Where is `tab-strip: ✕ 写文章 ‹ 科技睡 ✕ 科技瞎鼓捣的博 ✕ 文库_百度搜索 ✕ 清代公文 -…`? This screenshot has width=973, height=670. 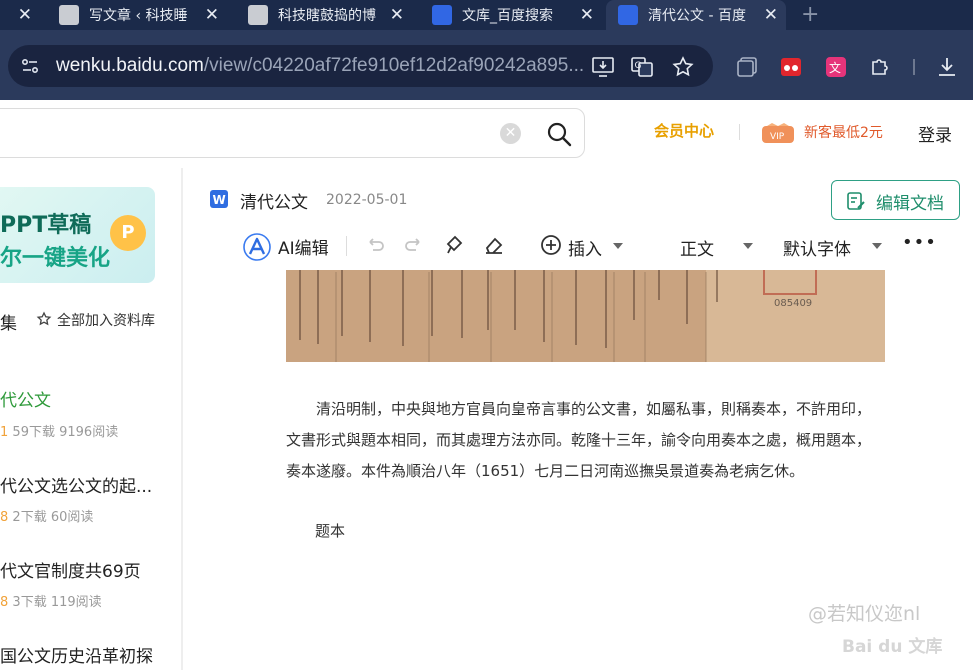
tab-strip: ✕ 写文章 ‹ 科技睡 ✕ 科技瞎鼓捣的博 ✕ 文库_百度搜索 ✕ 清代公文 -… is located at coordinates (486, 15).